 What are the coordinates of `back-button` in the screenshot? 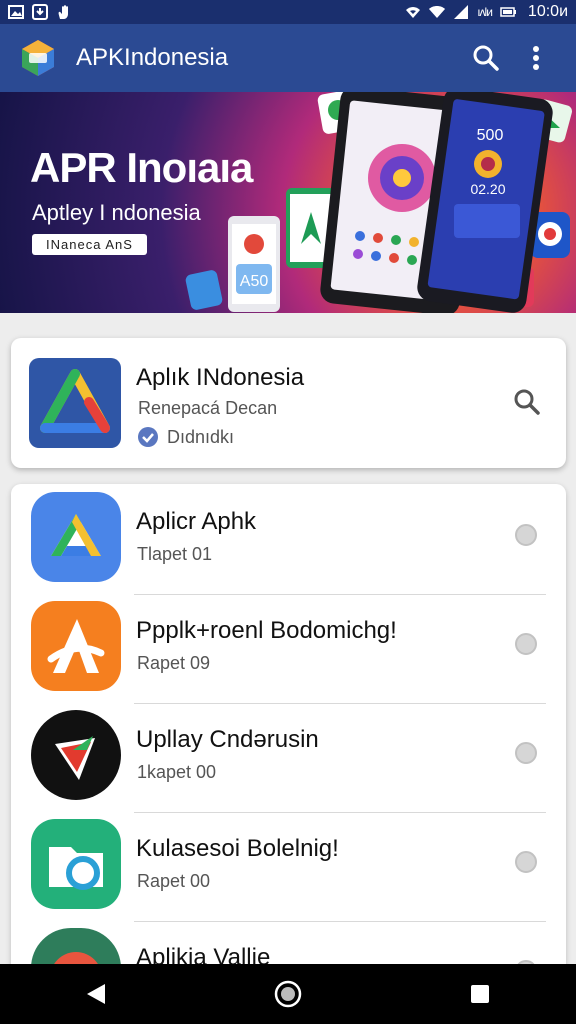 It's located at (96, 994).